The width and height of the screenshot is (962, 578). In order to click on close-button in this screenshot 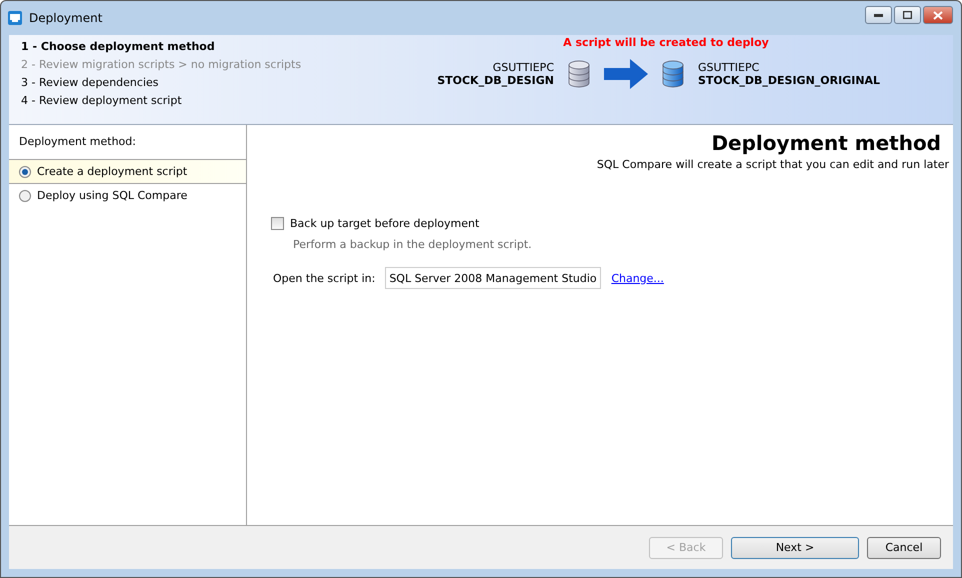, I will do `click(938, 15)`.